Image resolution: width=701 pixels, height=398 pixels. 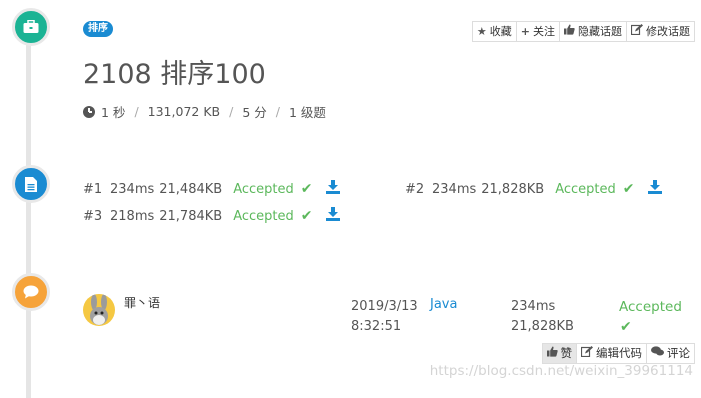 I want to click on testcase-row: #1 234ms 21,484KB Accepted ✔, so click(x=212, y=189).